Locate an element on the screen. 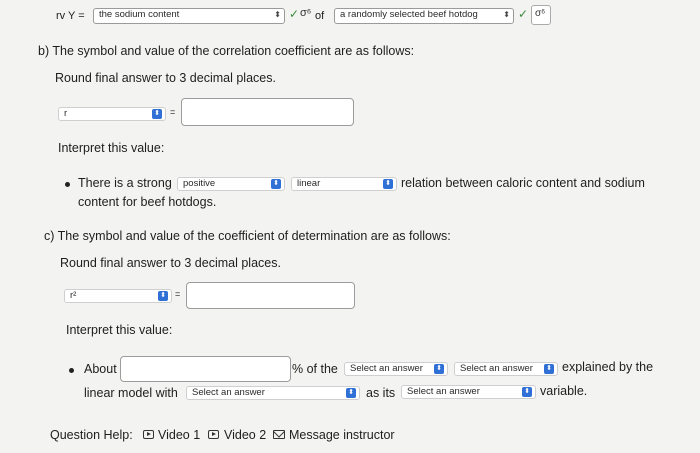  determination-symbol-value: r² is located at coordinates (73, 295).